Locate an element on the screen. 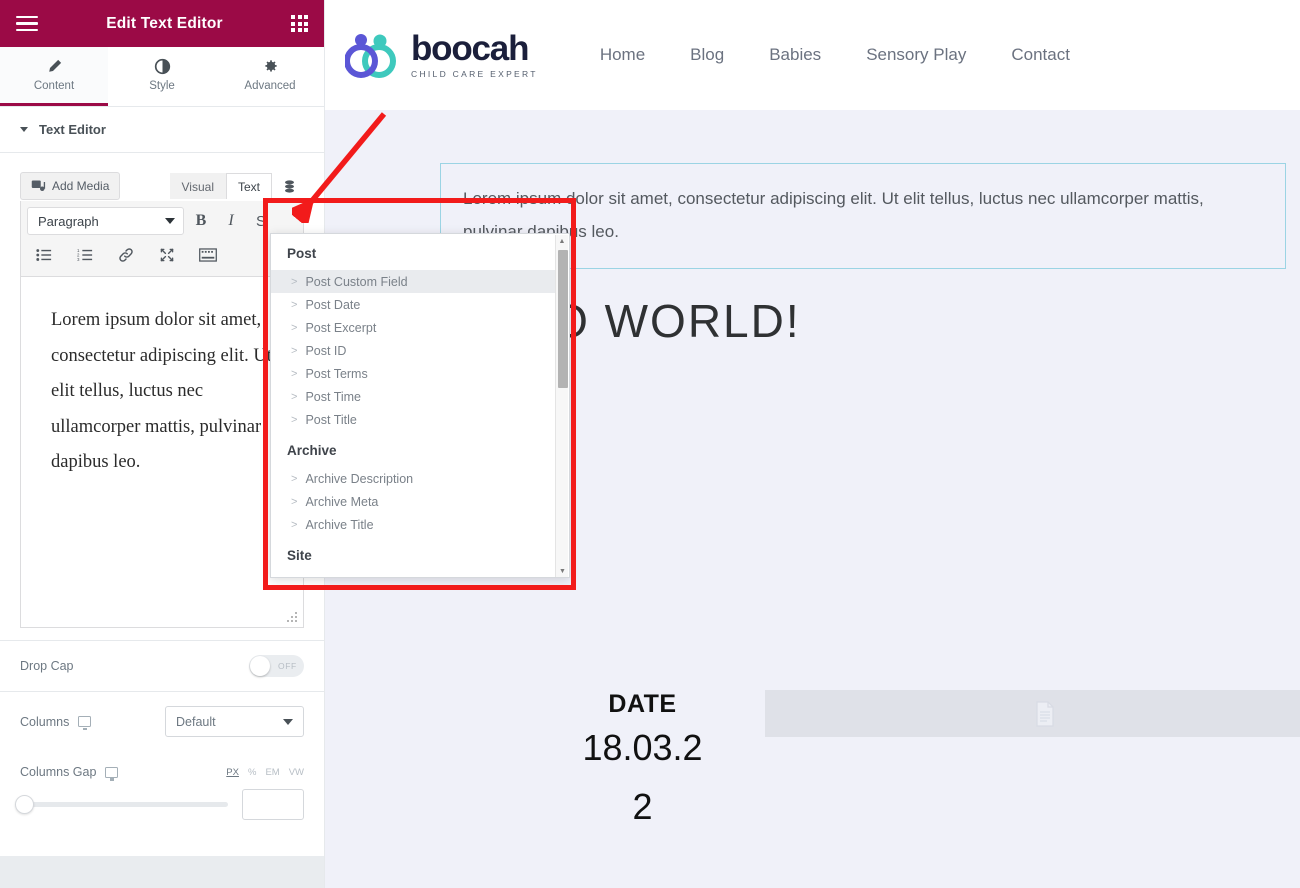 Image resolution: width=1300 pixels, height=888 pixels. add-media-button: Add Media is located at coordinates (70, 186).